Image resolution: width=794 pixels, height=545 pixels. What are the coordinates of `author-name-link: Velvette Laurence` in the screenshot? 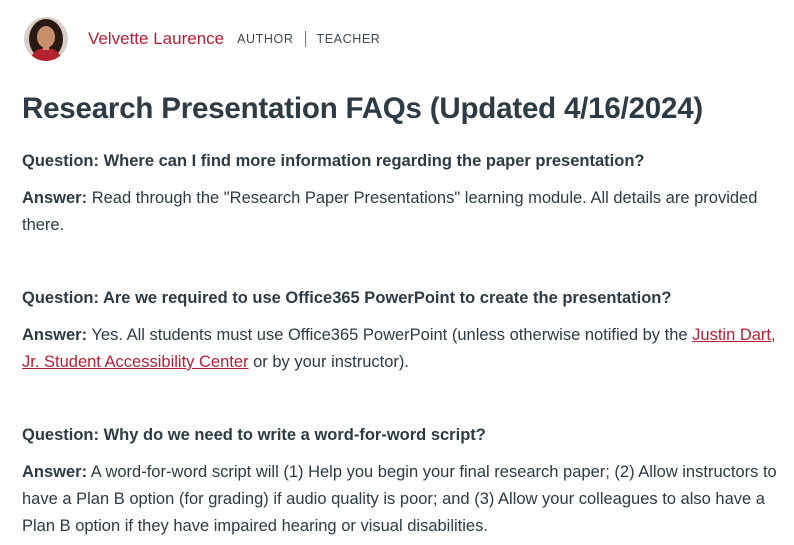 It's located at (156, 39).